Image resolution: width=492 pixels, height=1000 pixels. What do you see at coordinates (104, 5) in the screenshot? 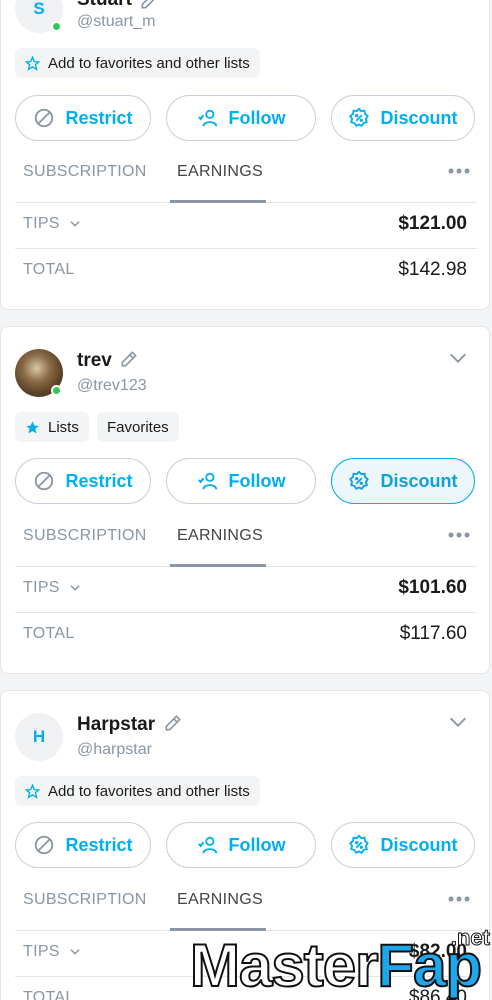
I see `user-name: Stuart` at bounding box center [104, 5].